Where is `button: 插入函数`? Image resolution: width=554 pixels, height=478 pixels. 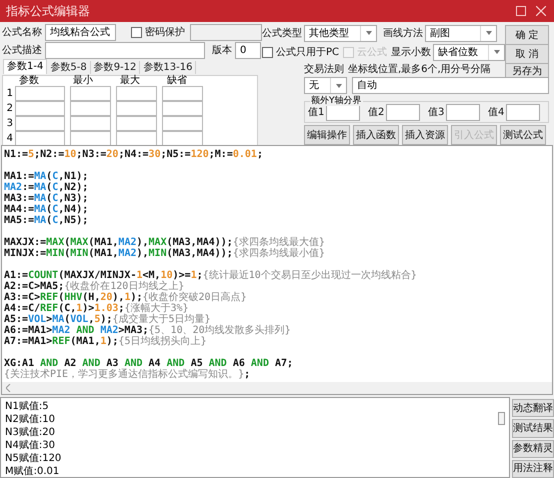
button: 插入函数 is located at coordinates (376, 135).